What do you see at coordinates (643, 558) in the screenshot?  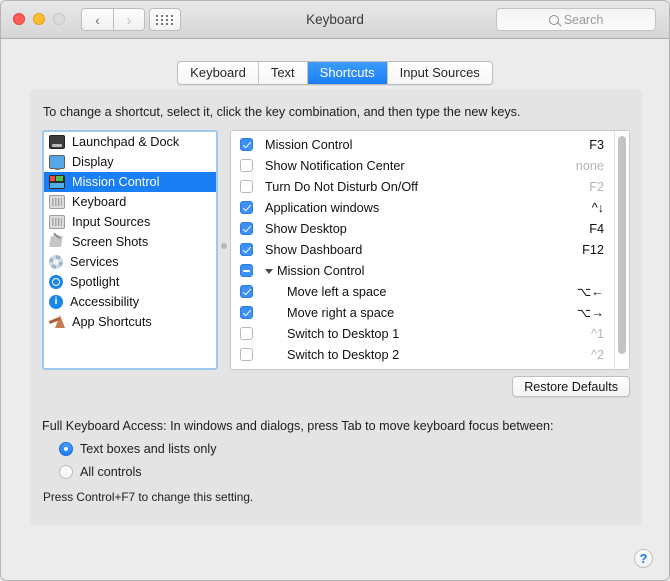 I see `help-button: ?` at bounding box center [643, 558].